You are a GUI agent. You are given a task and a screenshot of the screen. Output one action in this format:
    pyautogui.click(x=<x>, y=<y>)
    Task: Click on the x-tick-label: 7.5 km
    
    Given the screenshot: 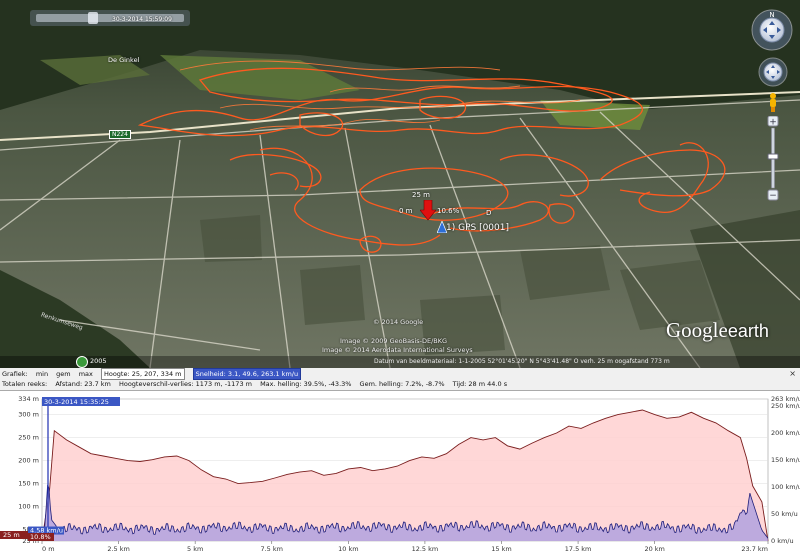 What is the action you would take?
    pyautogui.click(x=271, y=549)
    